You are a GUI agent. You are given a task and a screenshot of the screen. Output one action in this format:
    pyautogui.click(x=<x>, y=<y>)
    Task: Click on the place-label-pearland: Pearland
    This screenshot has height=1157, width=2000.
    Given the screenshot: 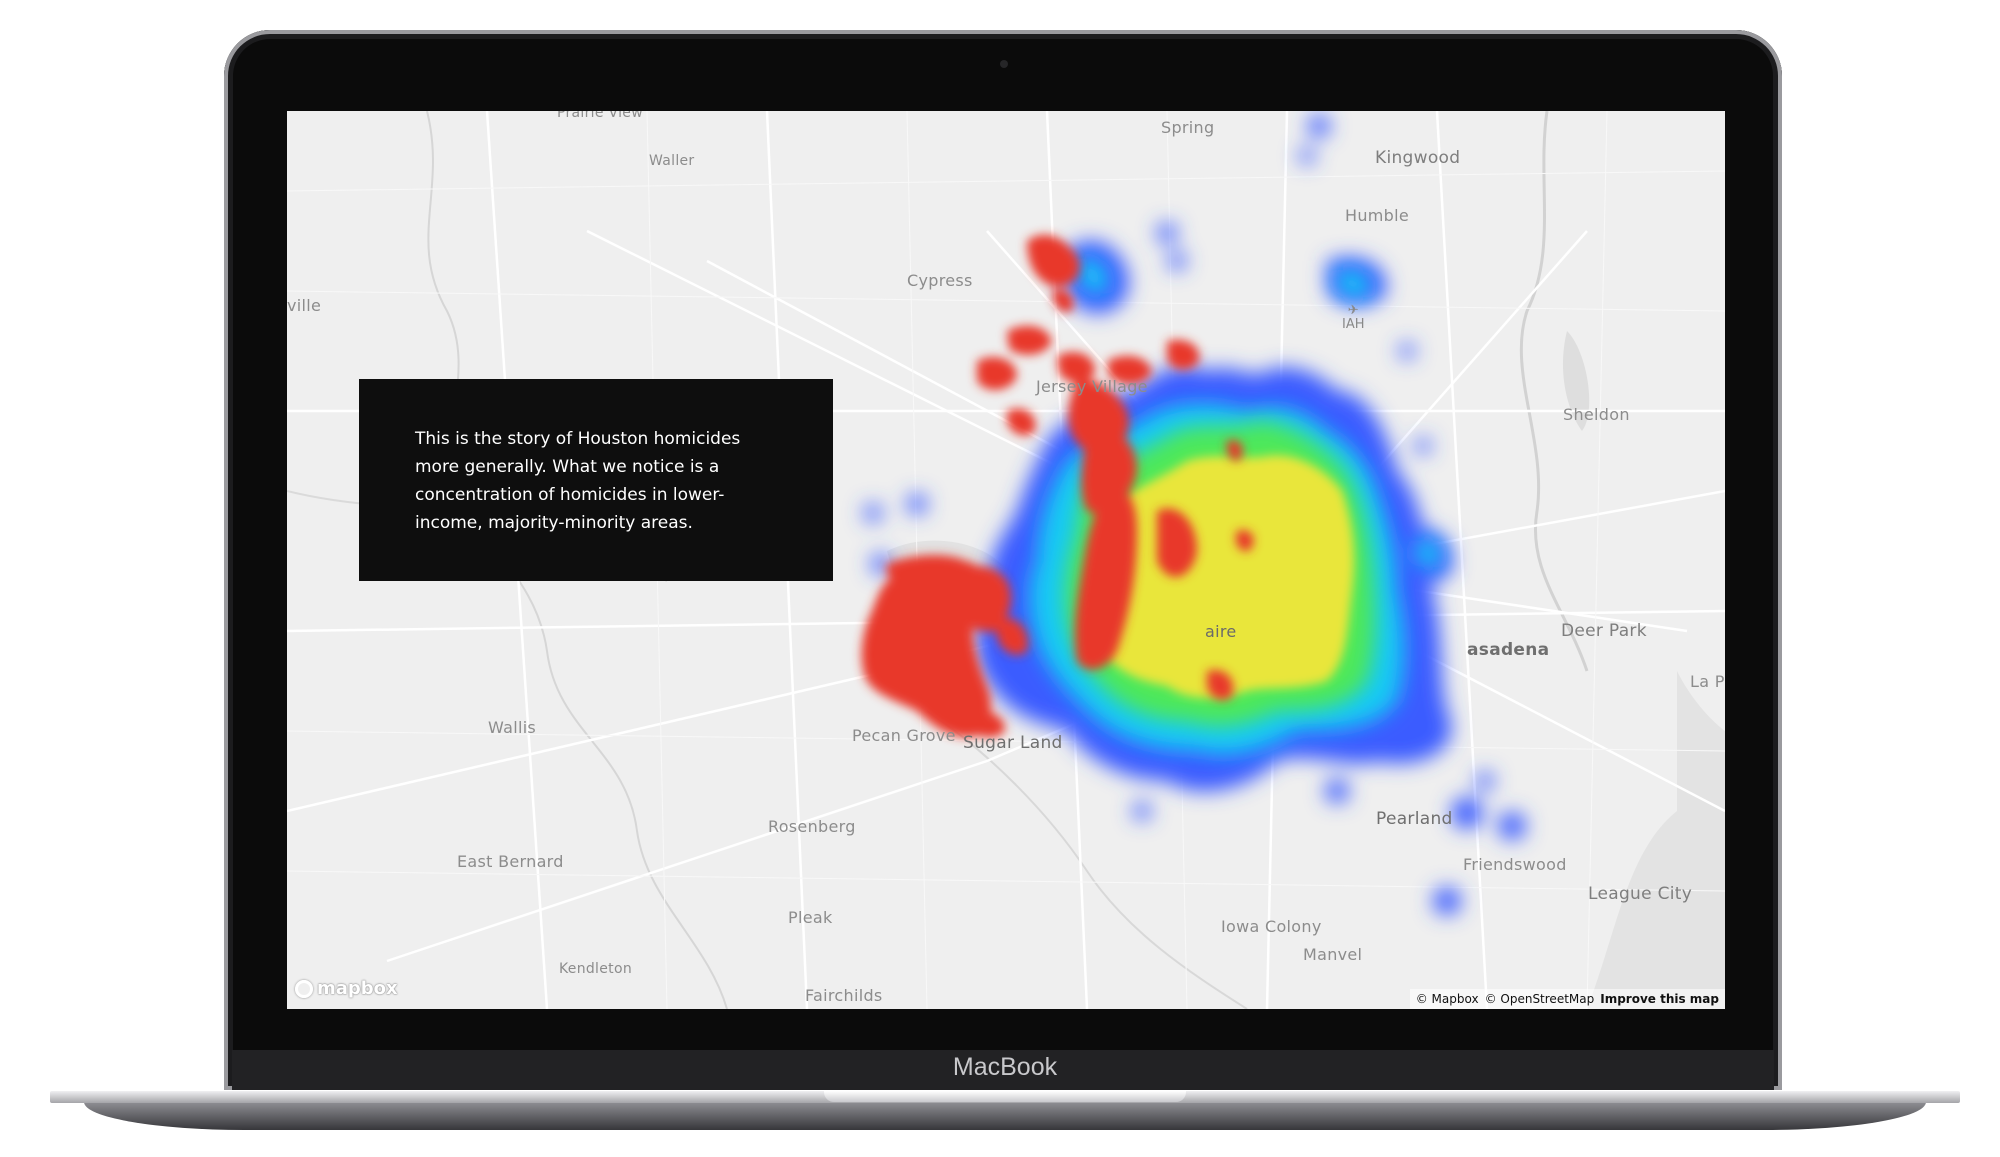 What is the action you would take?
    pyautogui.click(x=1414, y=819)
    